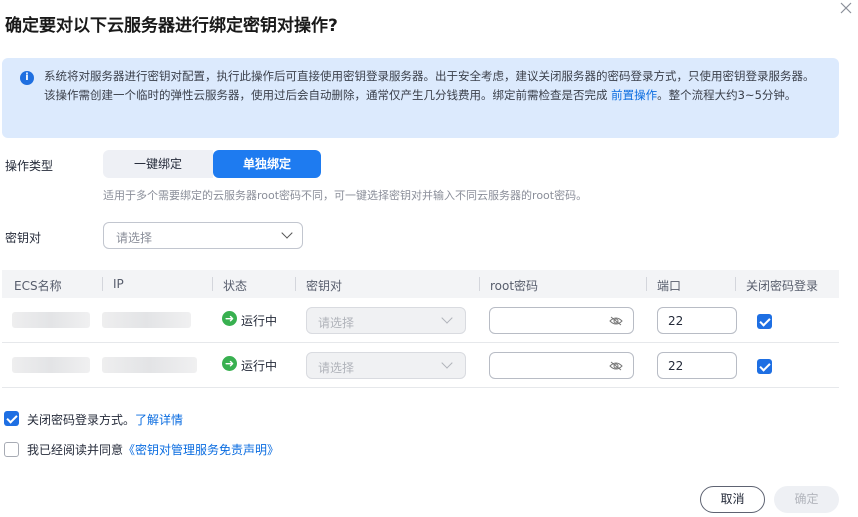 This screenshot has height=517, width=858. What do you see at coordinates (634, 95) in the screenshot?
I see `prerequisite-link: 前置操作` at bounding box center [634, 95].